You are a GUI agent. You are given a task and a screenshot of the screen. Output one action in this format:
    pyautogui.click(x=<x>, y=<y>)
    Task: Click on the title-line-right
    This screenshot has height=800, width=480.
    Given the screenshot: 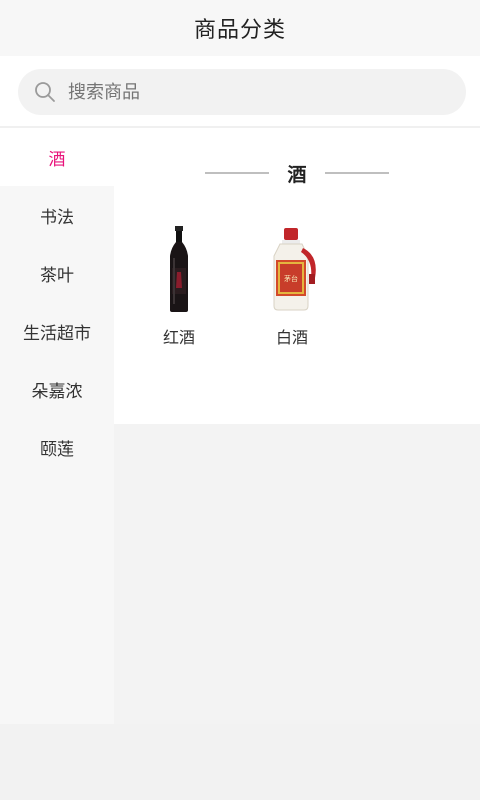 What is the action you would take?
    pyautogui.click(x=356, y=173)
    